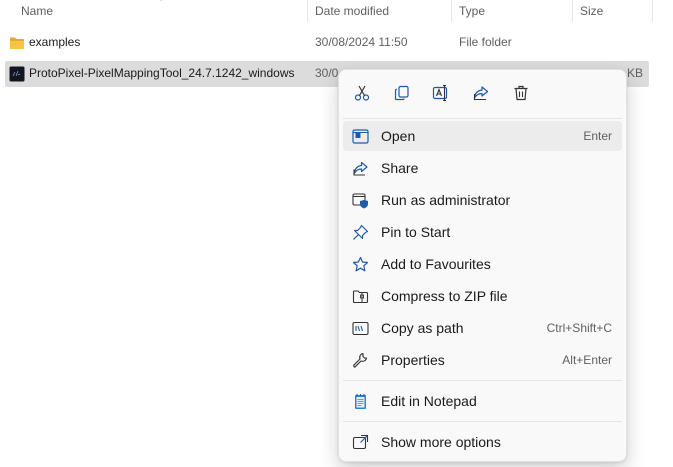 This screenshot has height=467, width=673. What do you see at coordinates (482, 401) in the screenshot?
I see `menu-item-edit-in-notepad: Edit in Notepad` at bounding box center [482, 401].